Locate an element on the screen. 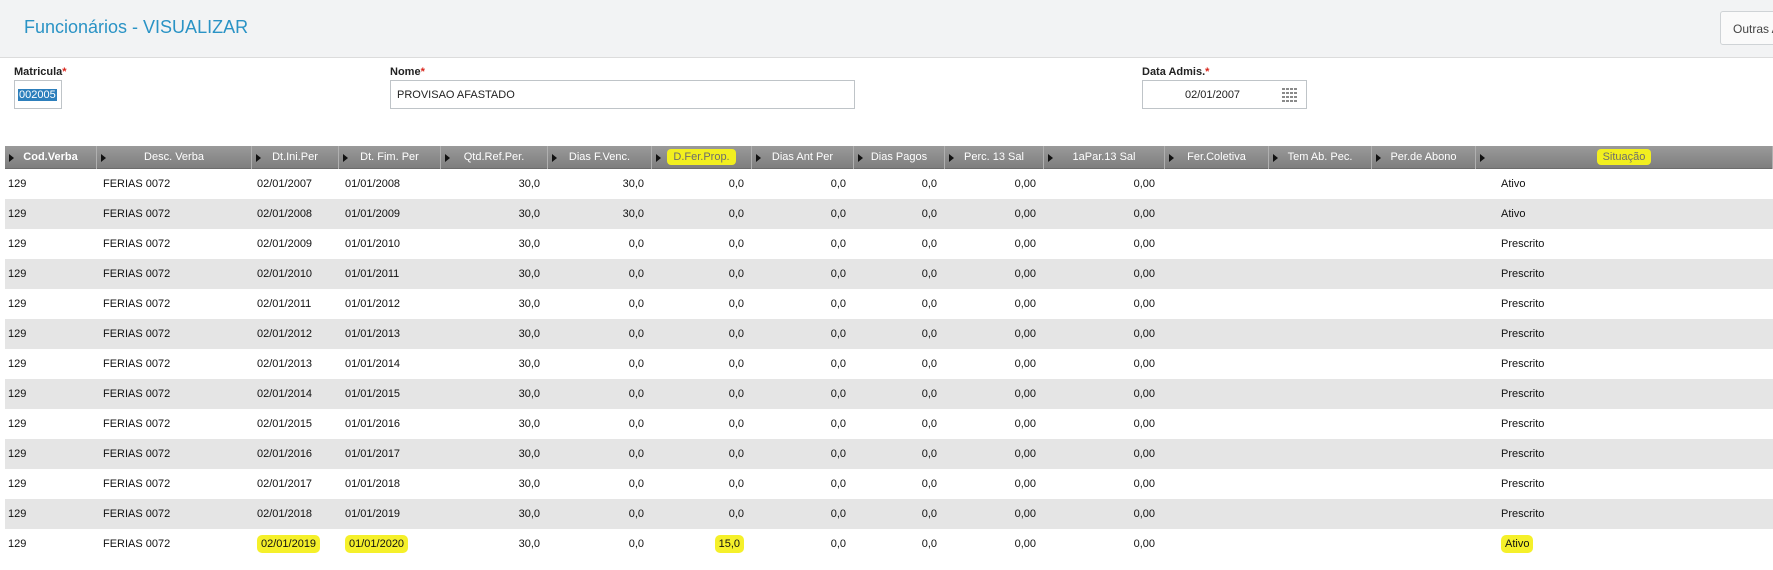 Image resolution: width=1773 pixels, height=570 pixels. column-header-fer-coletiva: Fer.Coletiva is located at coordinates (1217, 157).